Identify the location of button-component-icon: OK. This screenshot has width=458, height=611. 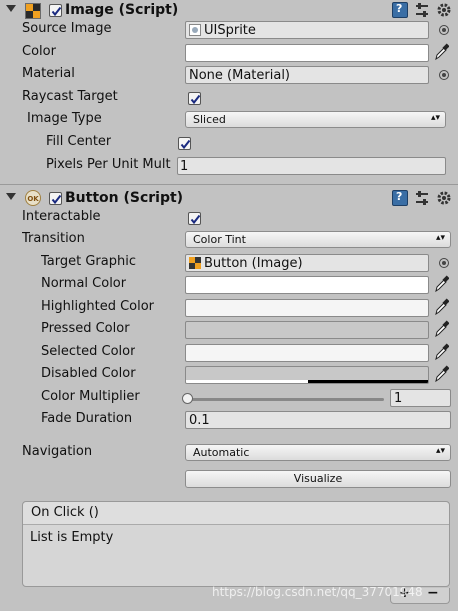
(33, 198).